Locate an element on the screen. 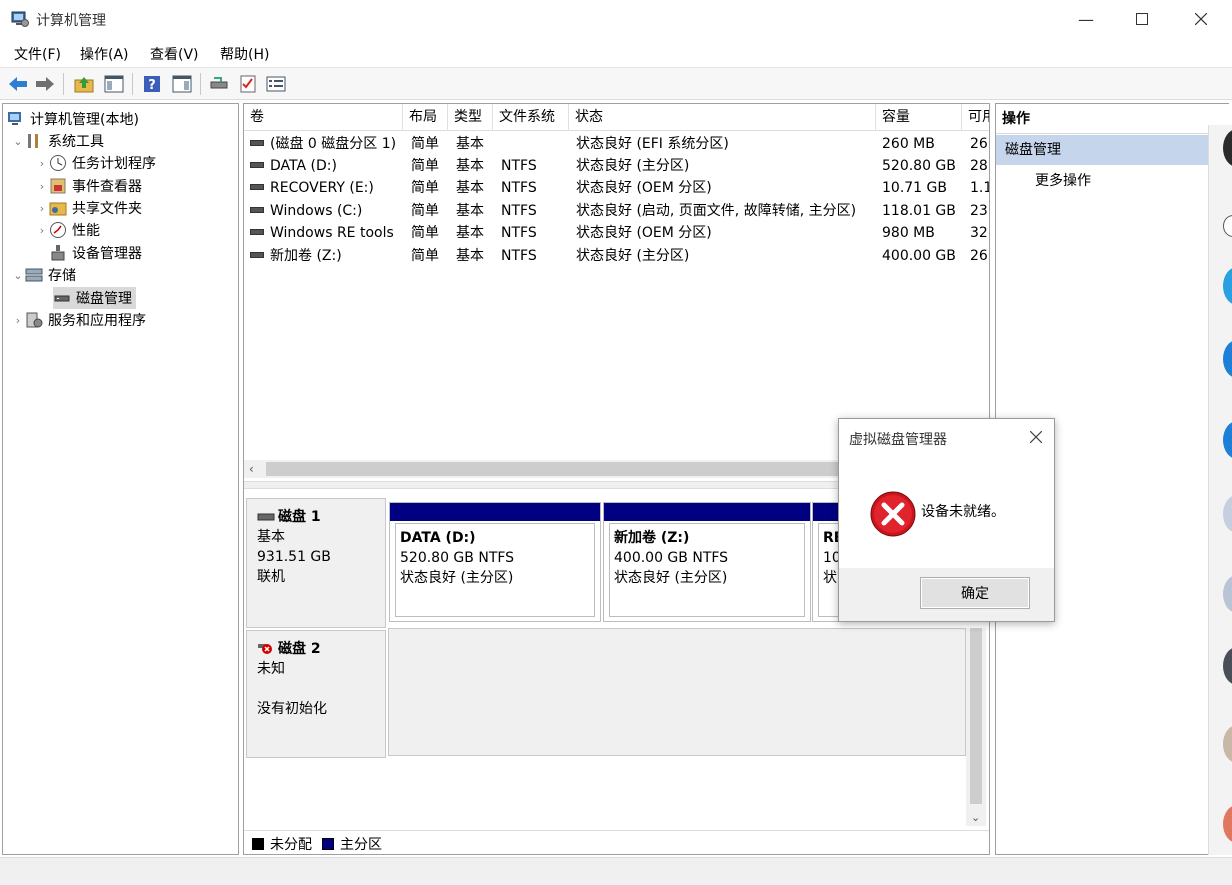 The width and height of the screenshot is (1232, 885). maximize-button is located at coordinates (1142, 19).